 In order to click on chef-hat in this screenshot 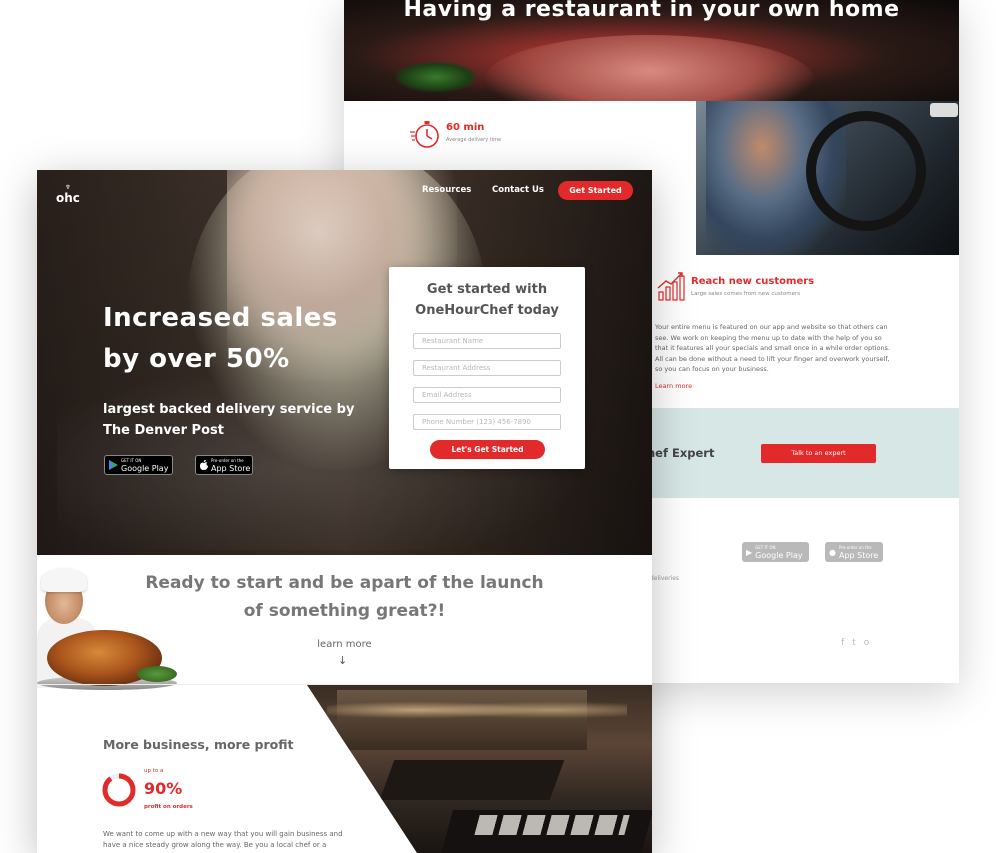, I will do `click(64, 580)`.